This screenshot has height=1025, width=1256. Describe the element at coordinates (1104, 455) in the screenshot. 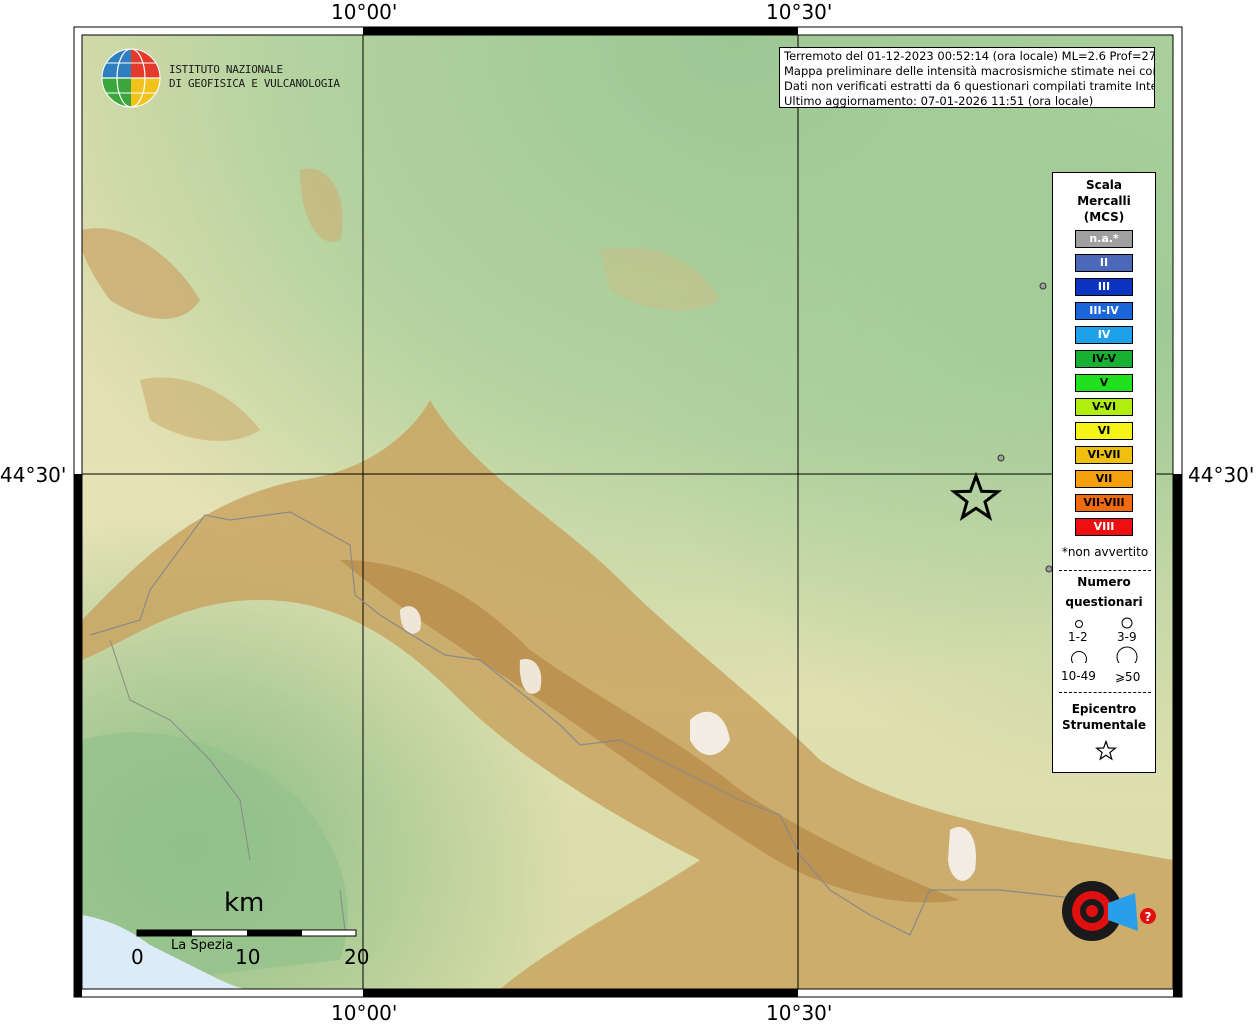

I see `legend-swatch-9: VI-VII` at that location.